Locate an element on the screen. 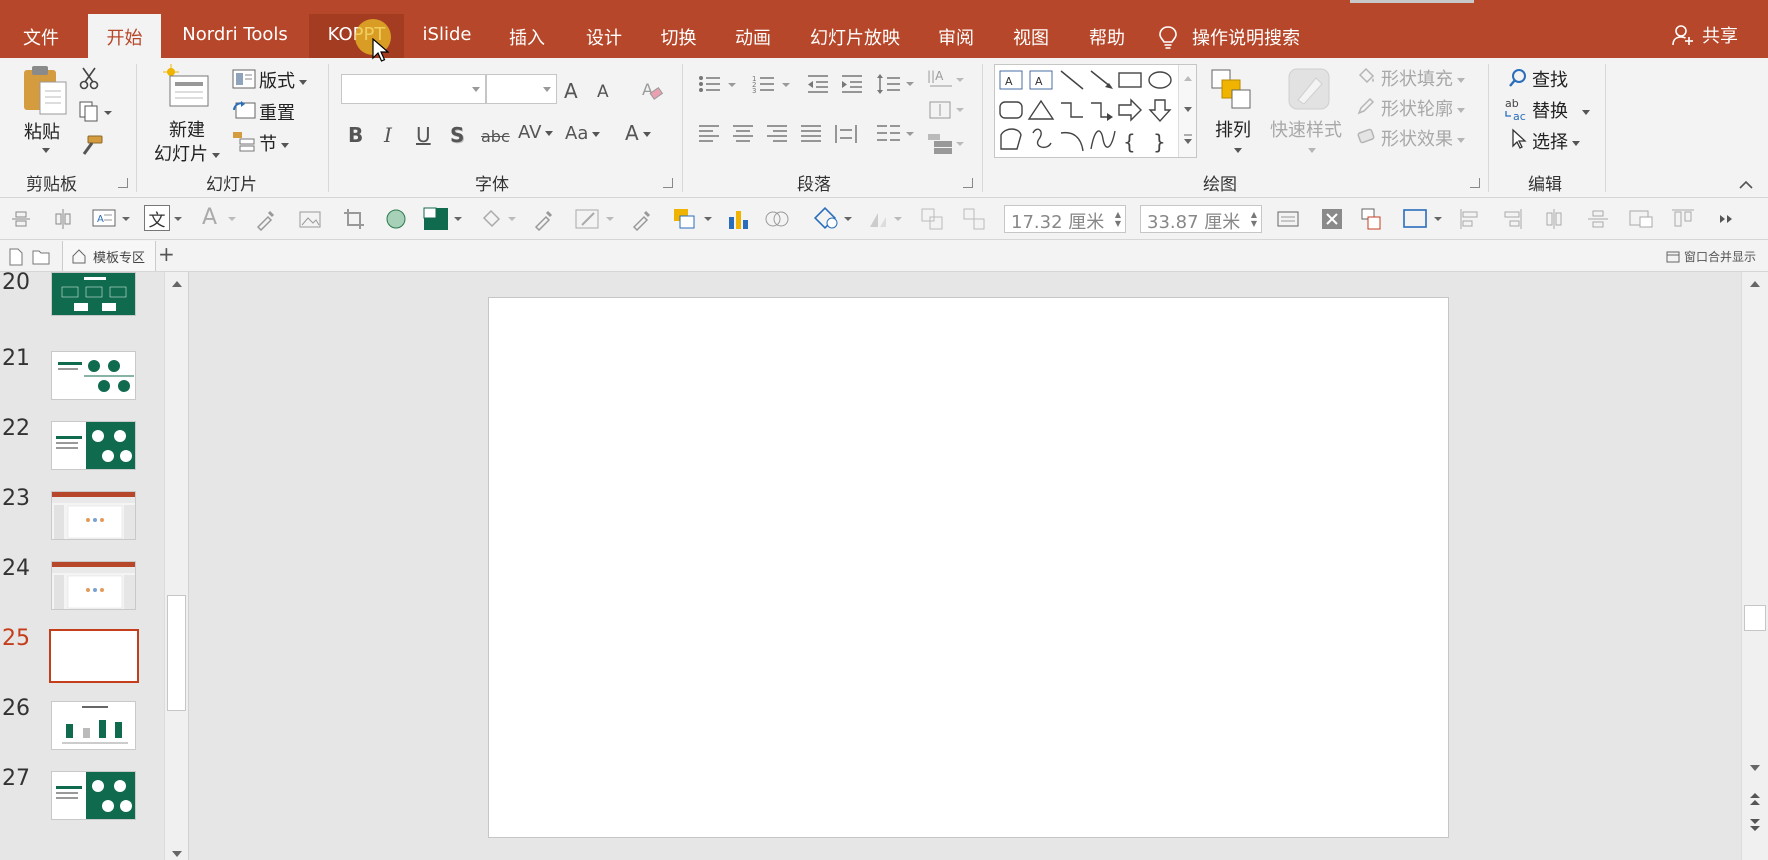 This screenshot has width=1768, height=860. scroll-down-icon is located at coordinates (1755, 768).